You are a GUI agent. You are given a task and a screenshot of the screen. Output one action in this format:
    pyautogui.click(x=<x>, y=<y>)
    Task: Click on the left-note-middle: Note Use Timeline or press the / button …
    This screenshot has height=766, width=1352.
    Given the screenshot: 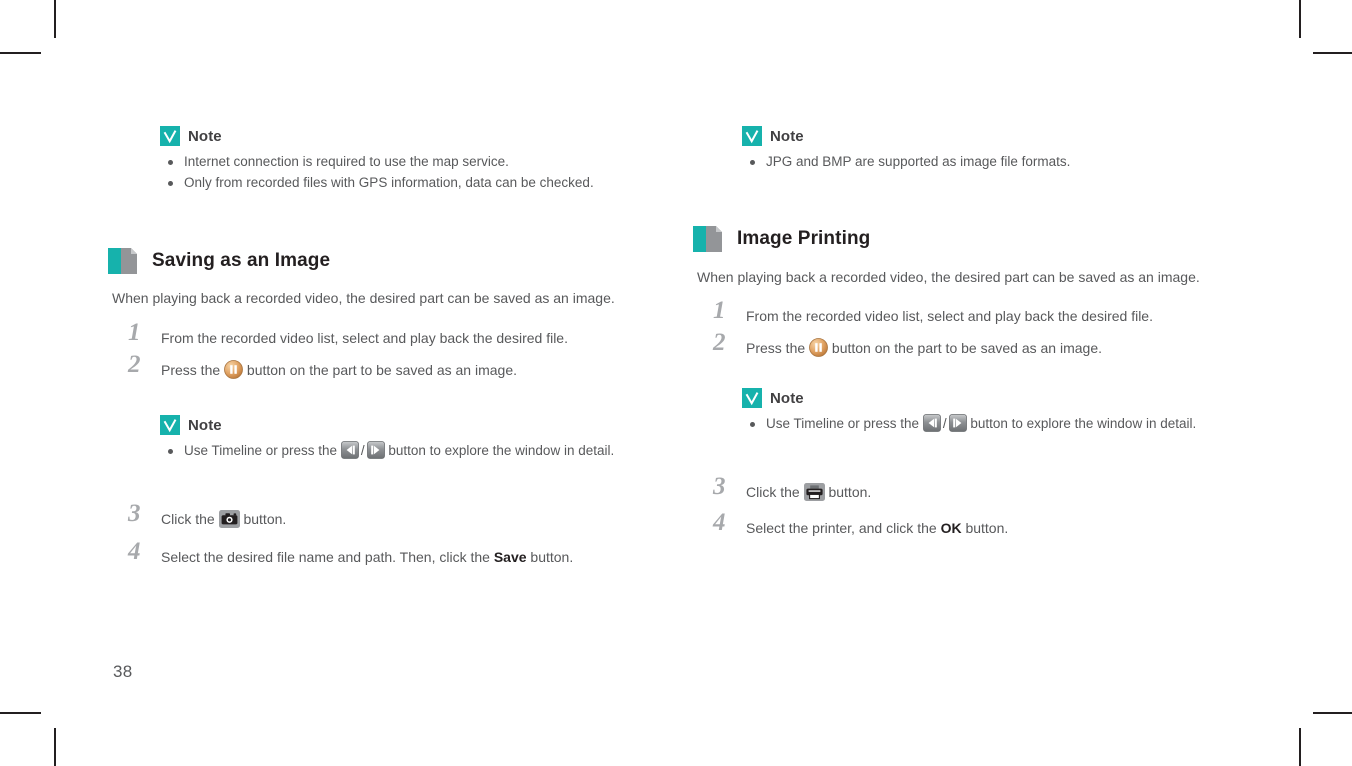 What is the action you would take?
    pyautogui.click(x=416, y=438)
    